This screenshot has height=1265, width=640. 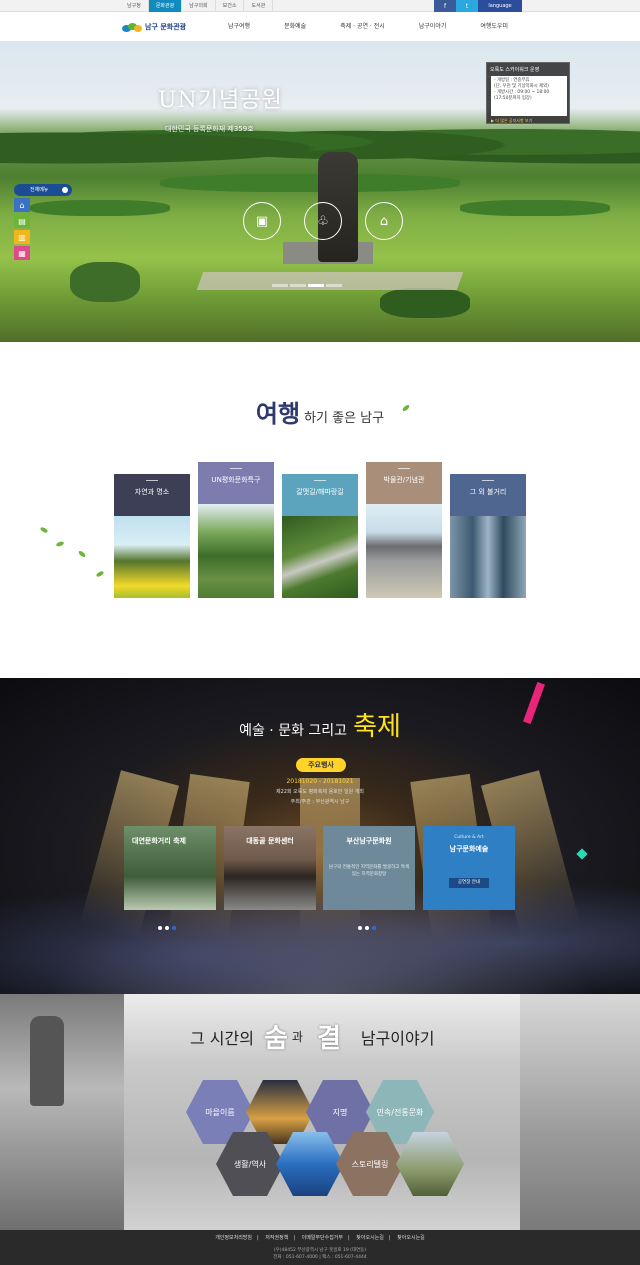 I want to click on art-pagination-left, so click(x=167, y=928).